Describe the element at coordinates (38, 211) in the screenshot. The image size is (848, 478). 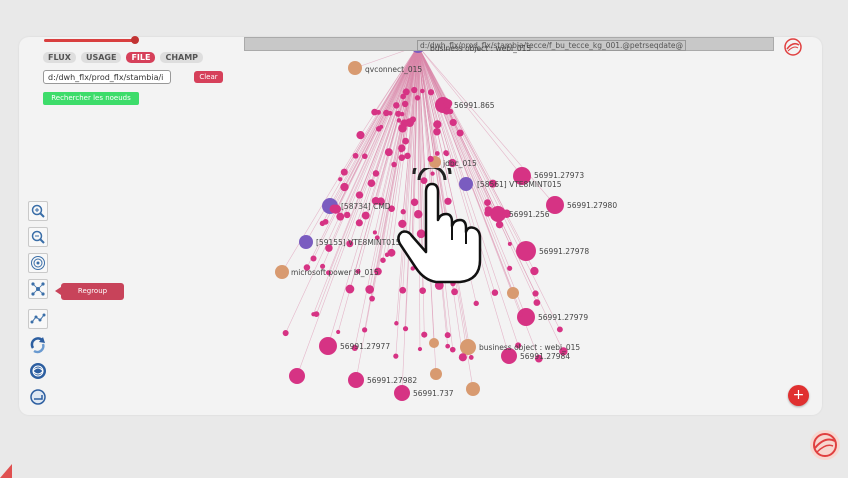
I see `zoom-in-button` at that location.